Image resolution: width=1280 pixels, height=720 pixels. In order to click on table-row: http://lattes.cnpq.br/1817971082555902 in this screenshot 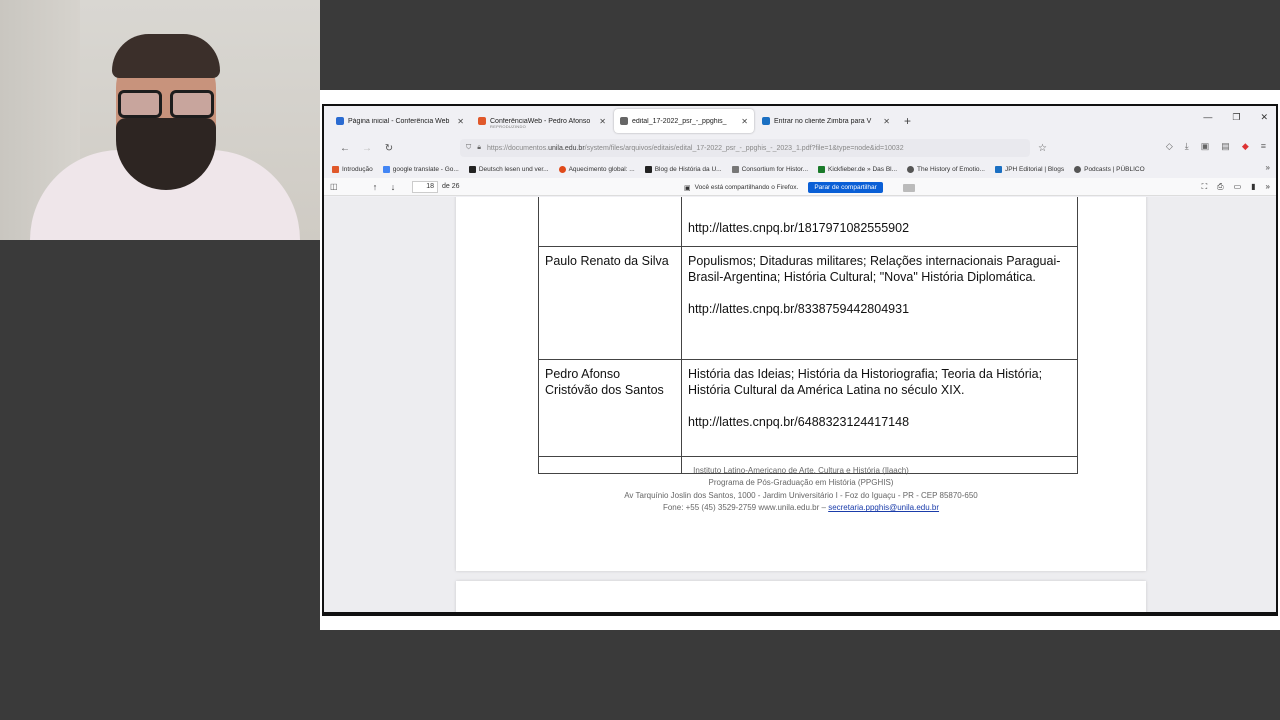, I will do `click(808, 222)`.